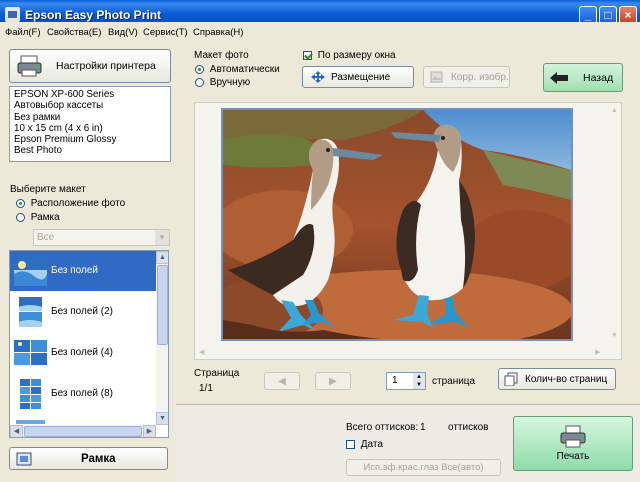  I want to click on printer-info-line: Epson Premium Glossy, so click(65, 140).